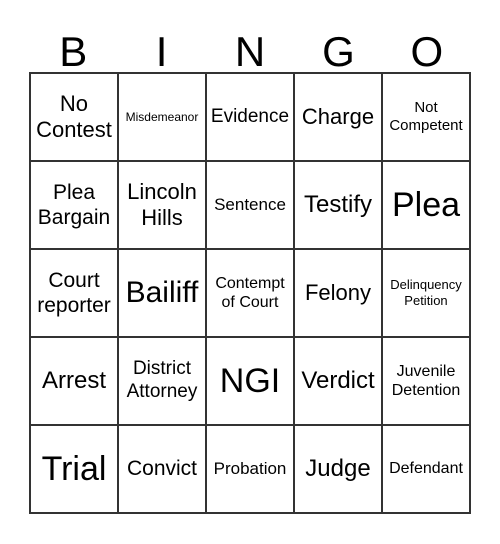  Describe the element at coordinates (338, 381) in the screenshot. I see `bingo-cell: Verdict` at that location.